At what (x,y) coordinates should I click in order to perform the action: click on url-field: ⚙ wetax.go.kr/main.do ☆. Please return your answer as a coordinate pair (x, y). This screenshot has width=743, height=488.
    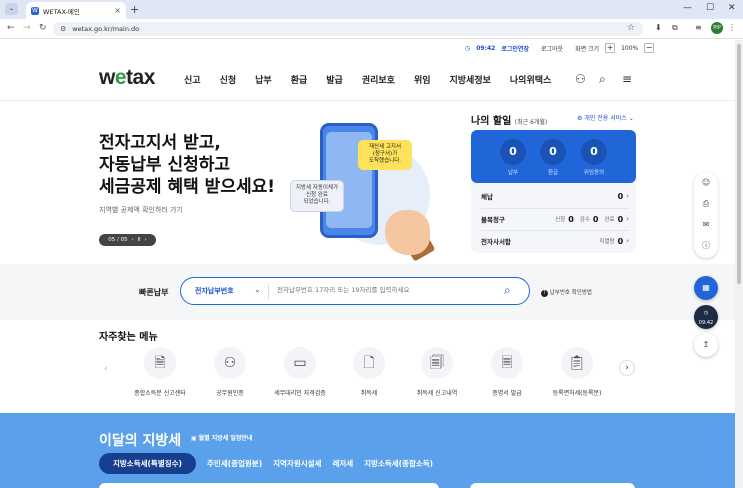
    Looking at the image, I should click on (348, 29).